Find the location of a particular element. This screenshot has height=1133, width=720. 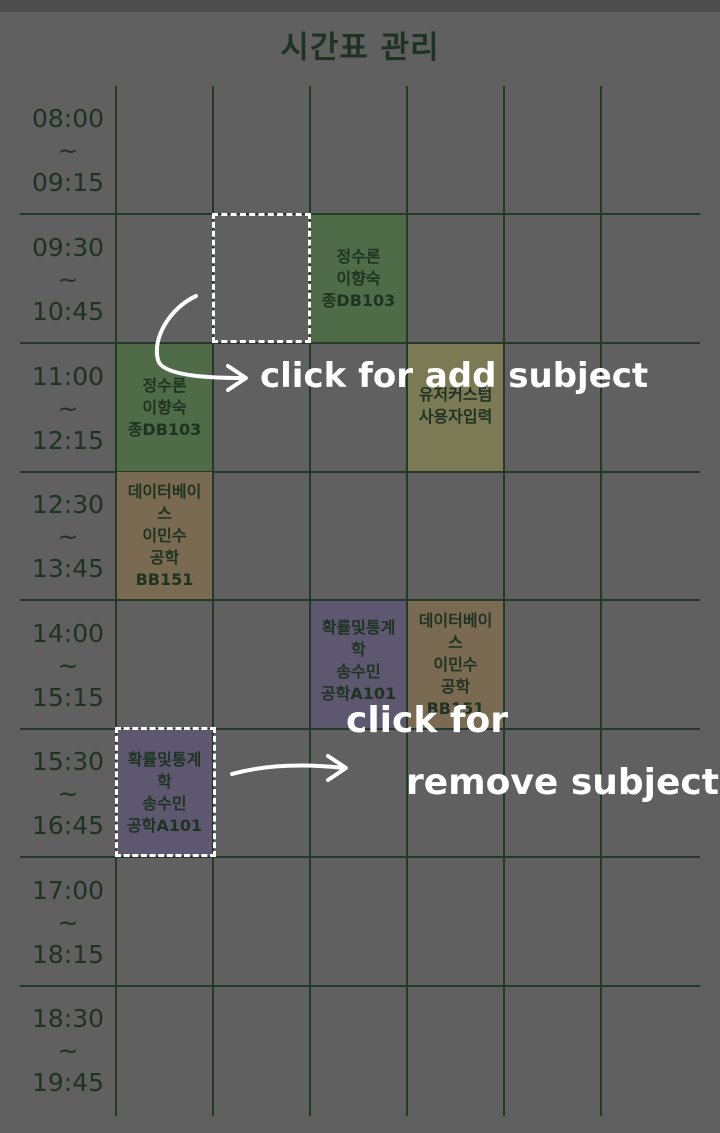

subject-cell: 정수론 이향숙 종DB103 is located at coordinates (358, 278).